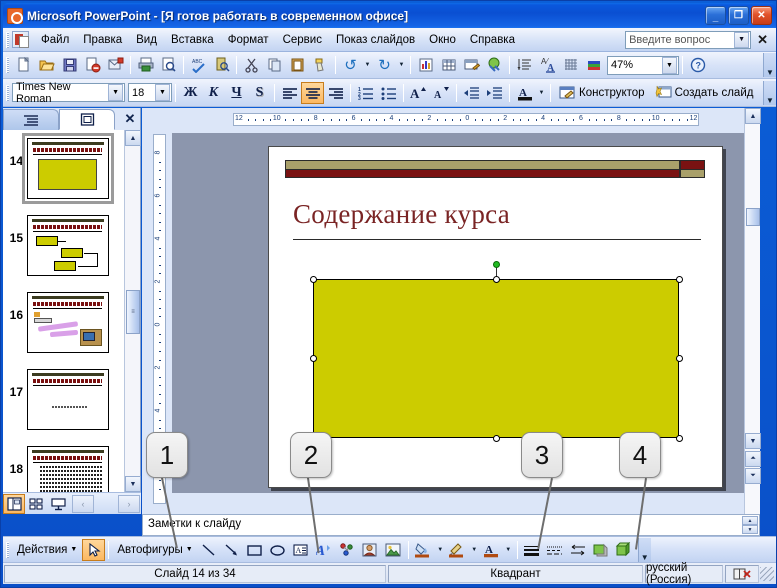 Image resolution: width=777 pixels, height=588 pixels. What do you see at coordinates (496, 358) in the screenshot?
I see `yellow-rectangle-shape` at bounding box center [496, 358].